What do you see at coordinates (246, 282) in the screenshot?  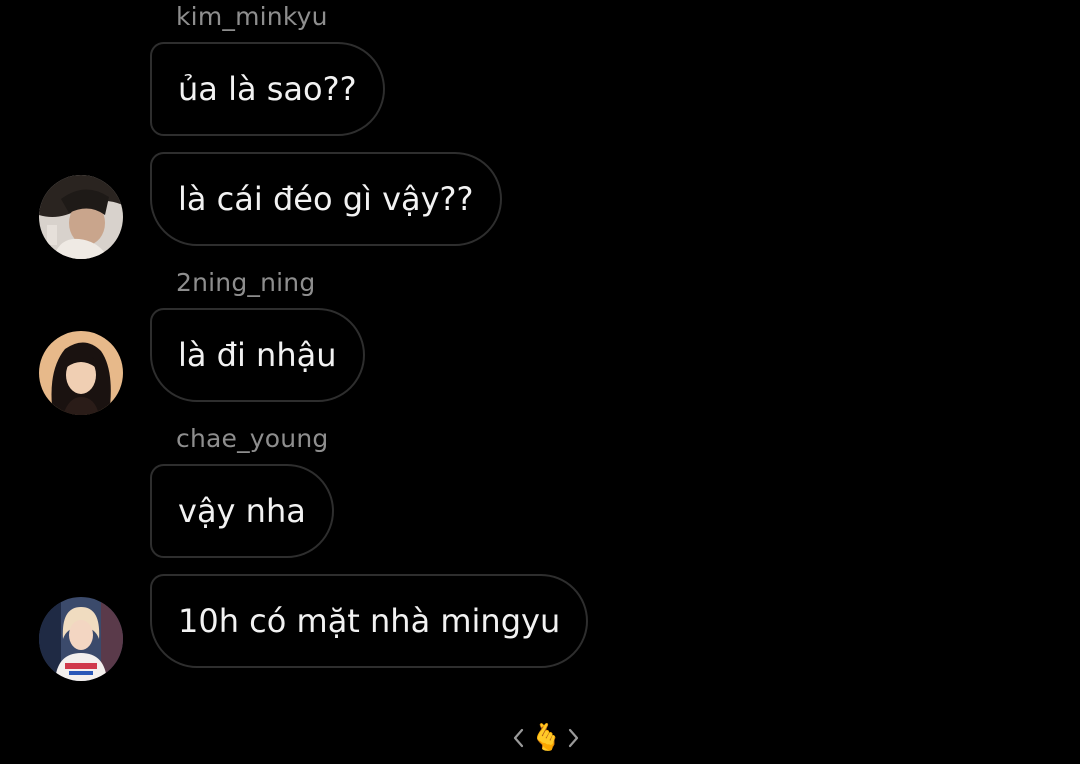 I see `sender-name: 2ning_ning` at bounding box center [246, 282].